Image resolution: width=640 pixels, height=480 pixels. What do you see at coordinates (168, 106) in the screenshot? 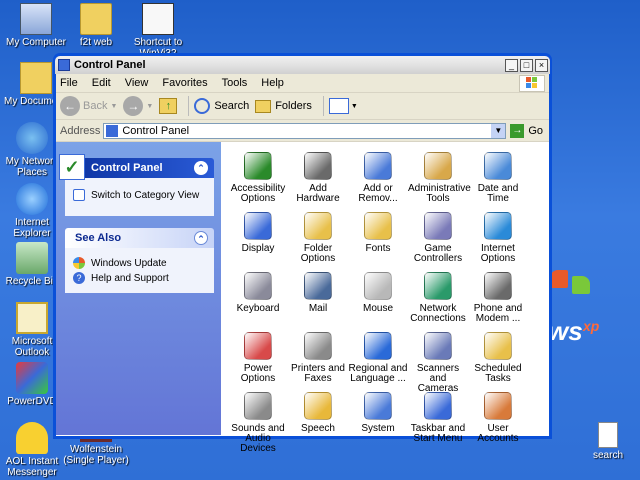
I see `up-folder-button: ↑` at bounding box center [168, 106].